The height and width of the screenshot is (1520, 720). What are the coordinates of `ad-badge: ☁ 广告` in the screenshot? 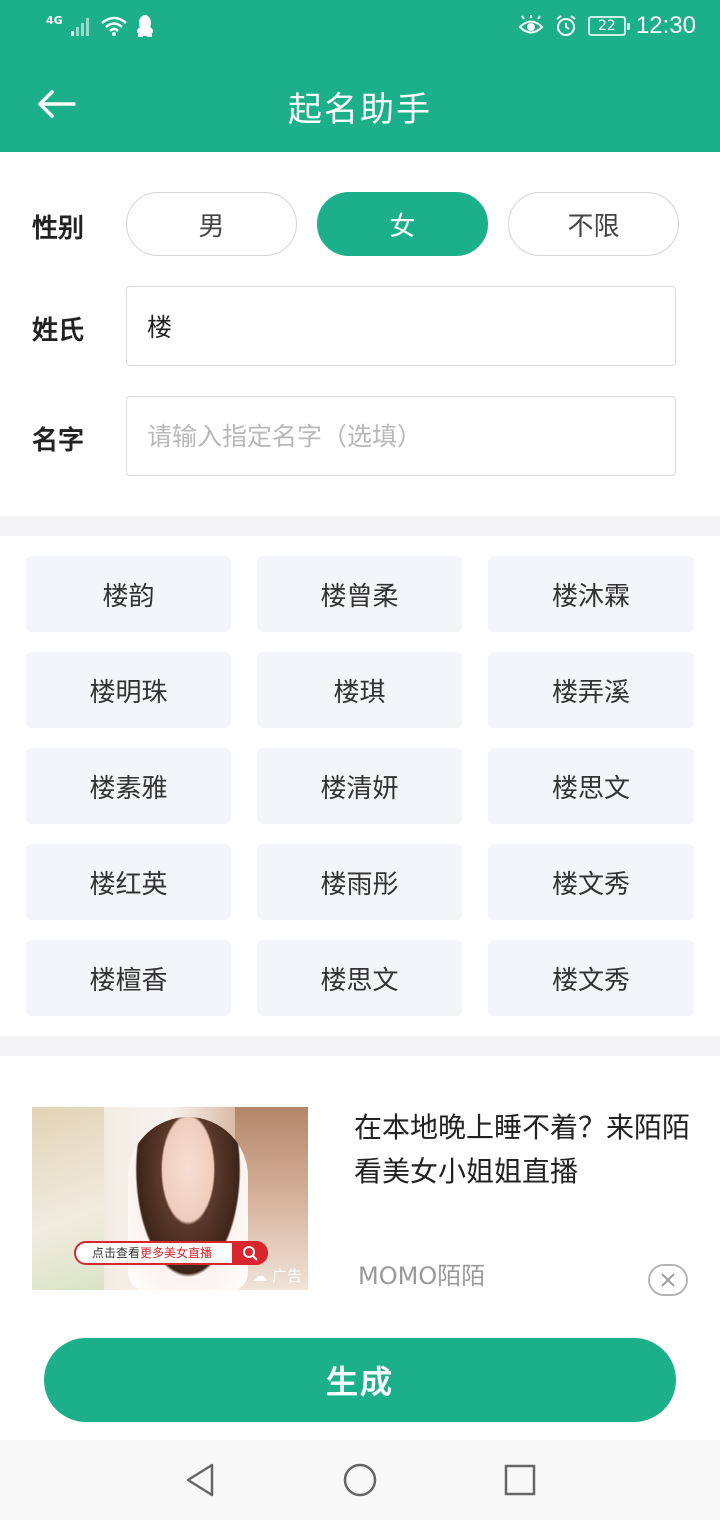 It's located at (277, 1276).